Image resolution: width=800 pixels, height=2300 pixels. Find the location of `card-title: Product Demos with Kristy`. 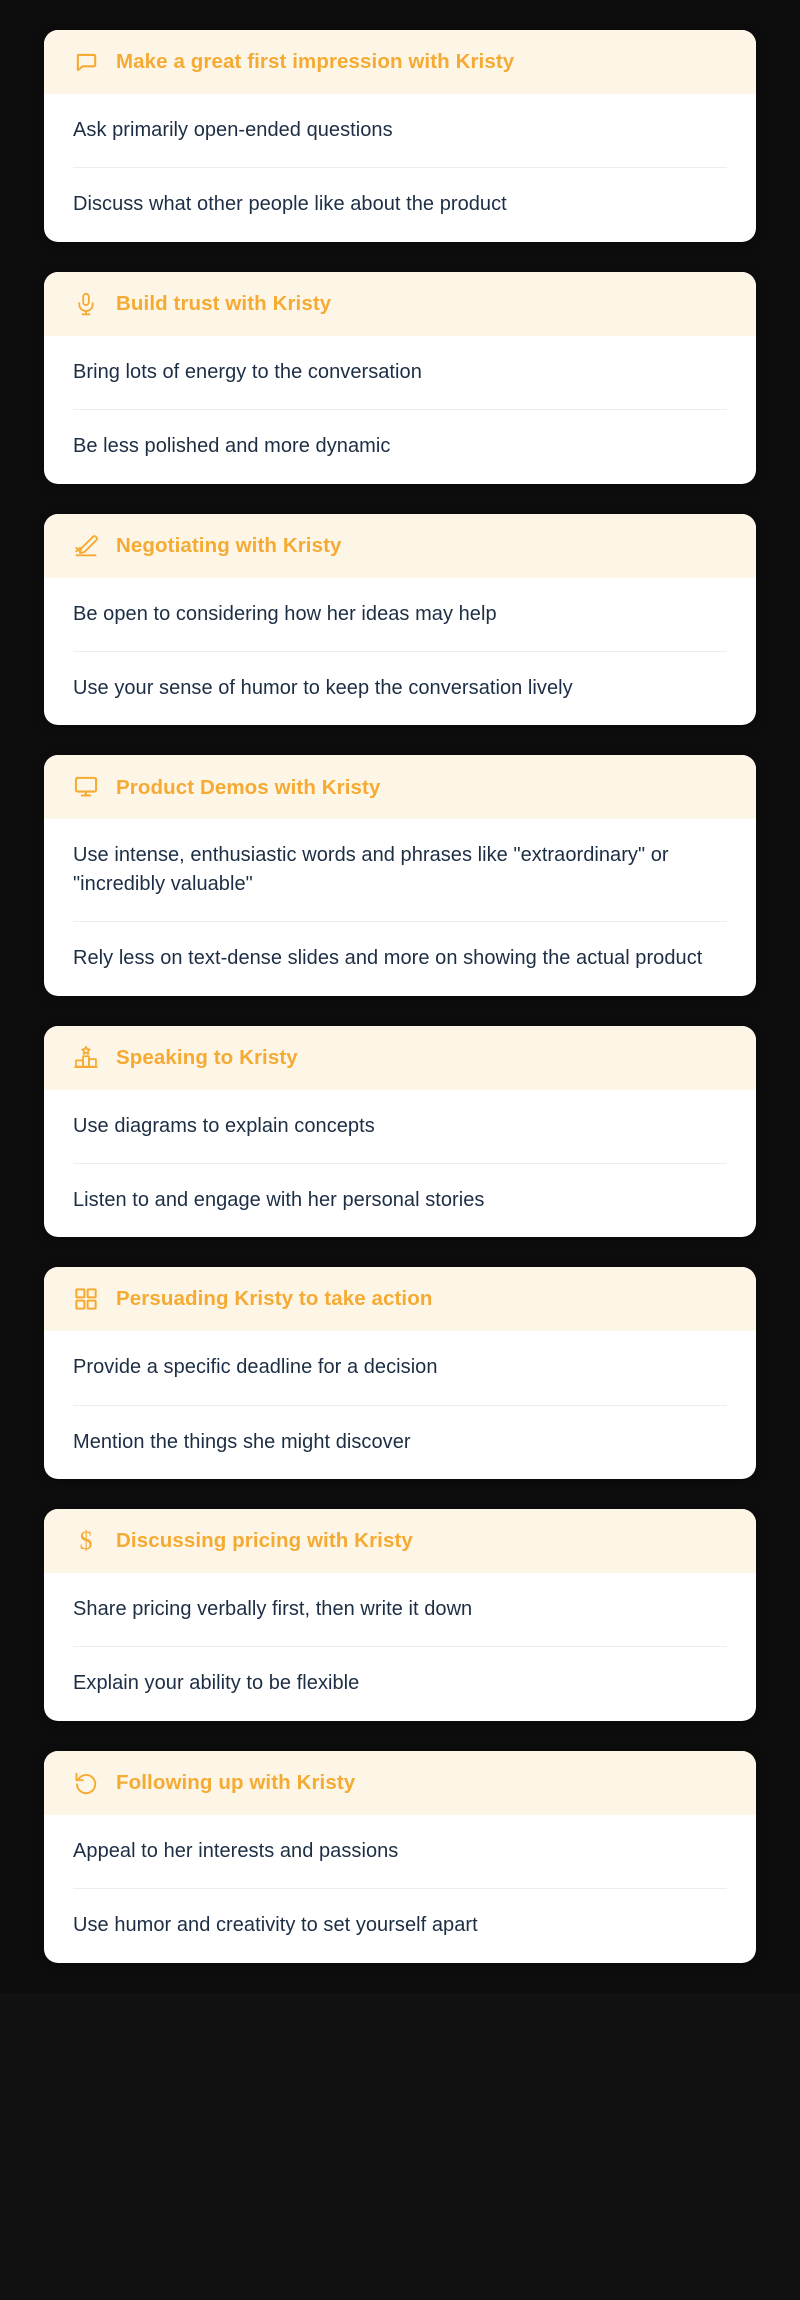

card-title: Product Demos with Kristy is located at coordinates (248, 787).